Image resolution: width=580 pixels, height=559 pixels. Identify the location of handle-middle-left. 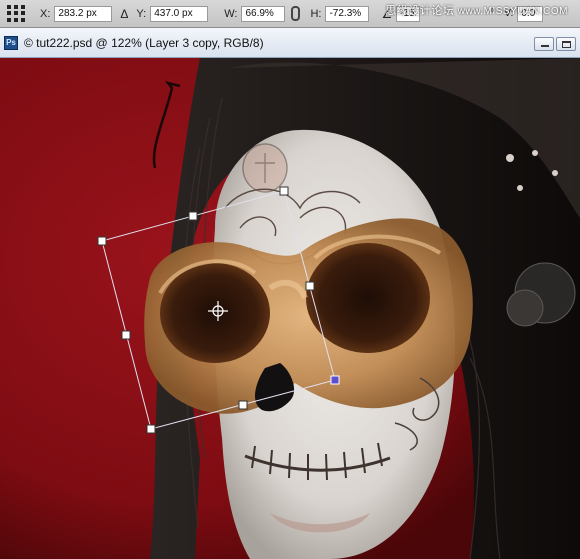
(126, 335).